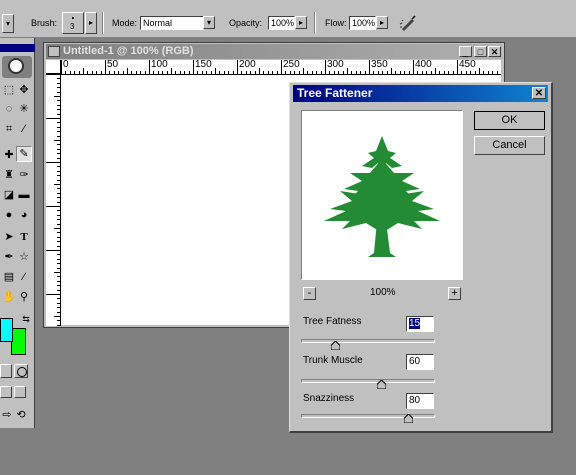  Describe the element at coordinates (44, 23) in the screenshot. I see `brush-label: Brush:` at that location.